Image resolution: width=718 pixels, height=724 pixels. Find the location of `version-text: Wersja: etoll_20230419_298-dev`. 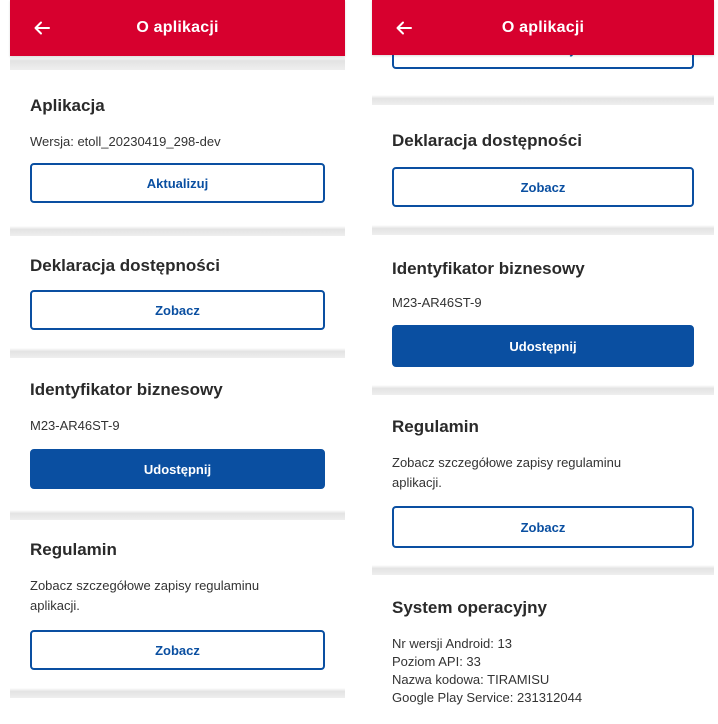

version-text: Wersja: etoll_20230419_298-dev is located at coordinates (177, 142).